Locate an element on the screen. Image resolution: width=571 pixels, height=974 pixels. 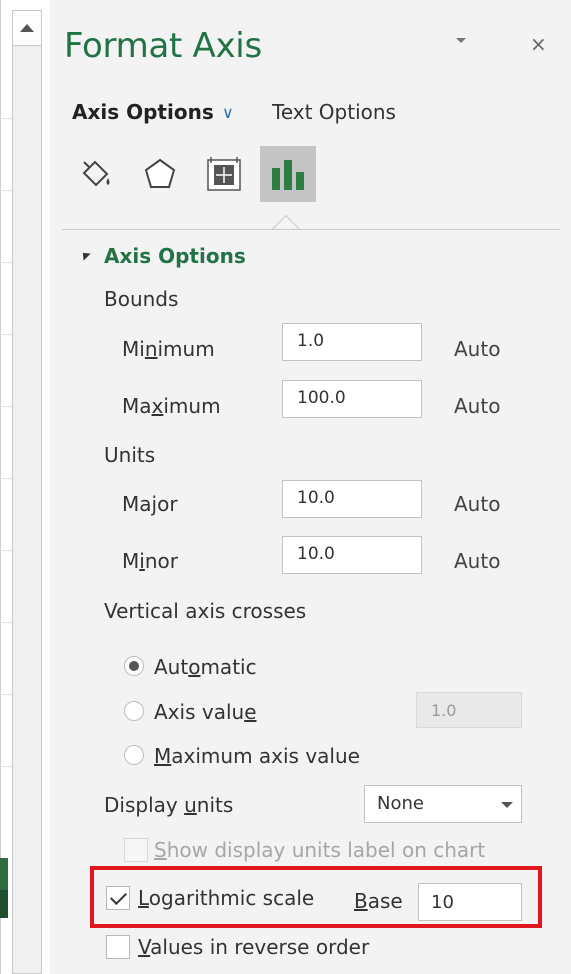
pane-divider is located at coordinates (0, 487).